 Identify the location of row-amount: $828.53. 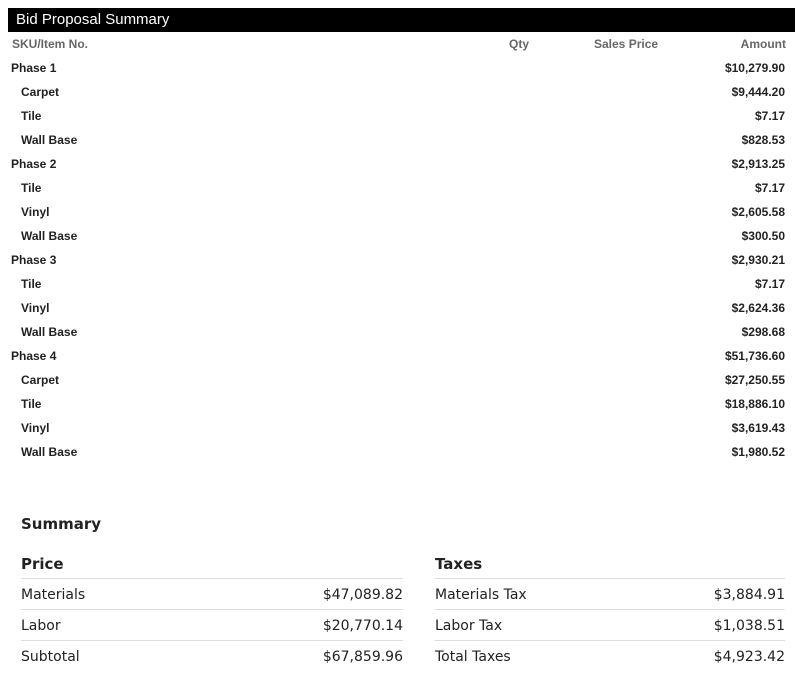
(763, 140).